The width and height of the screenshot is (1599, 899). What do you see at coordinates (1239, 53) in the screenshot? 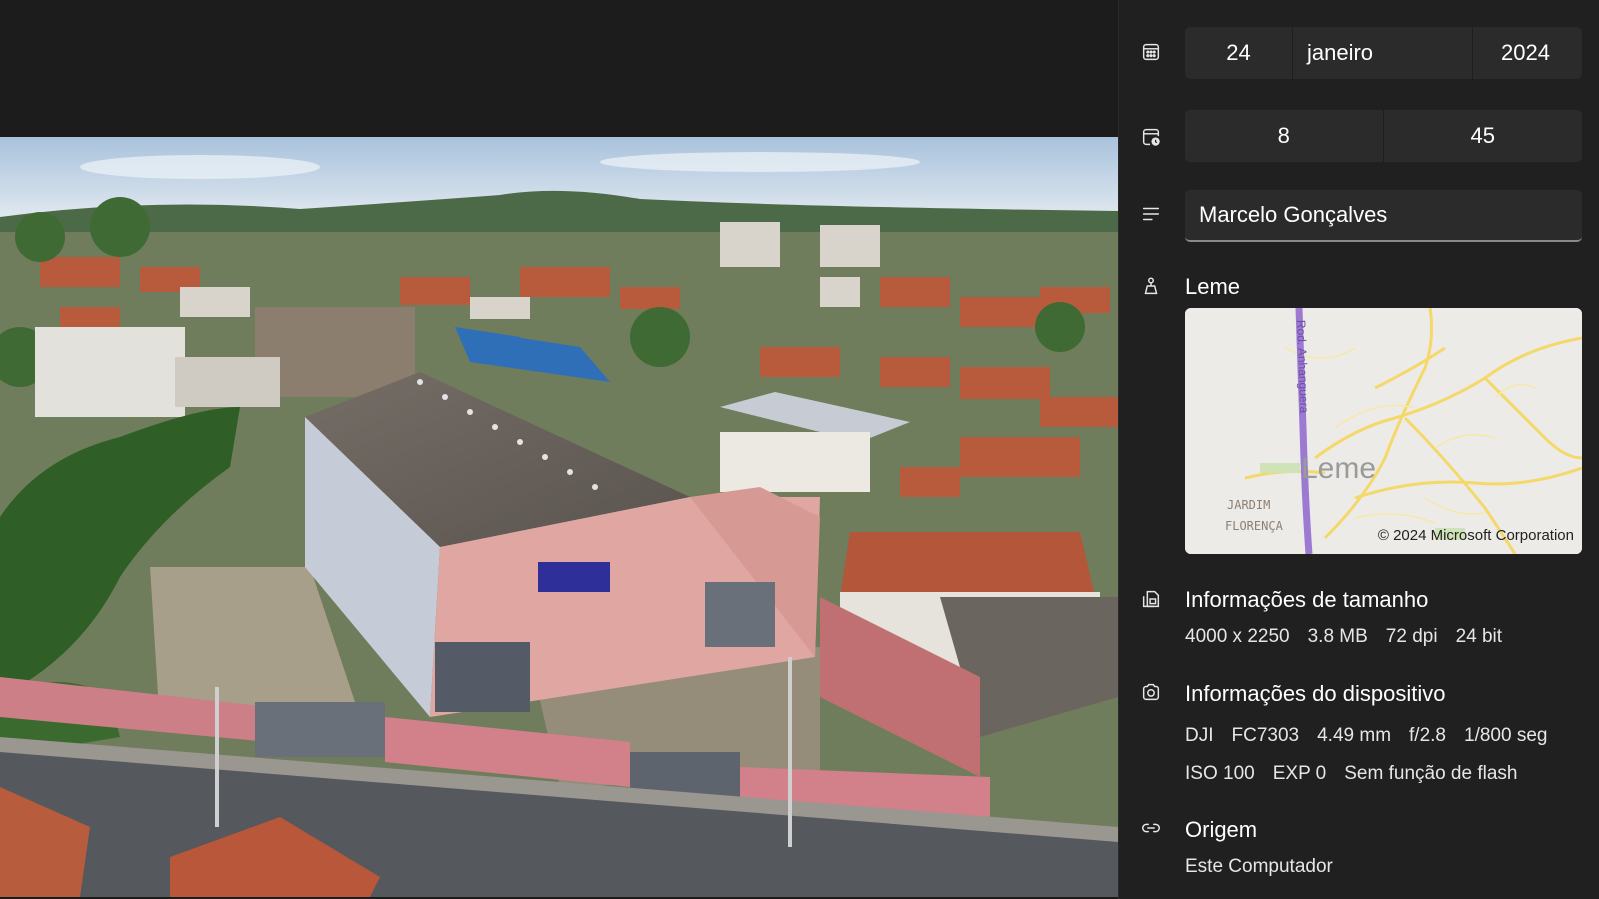
I see `date-day: 24` at bounding box center [1239, 53].